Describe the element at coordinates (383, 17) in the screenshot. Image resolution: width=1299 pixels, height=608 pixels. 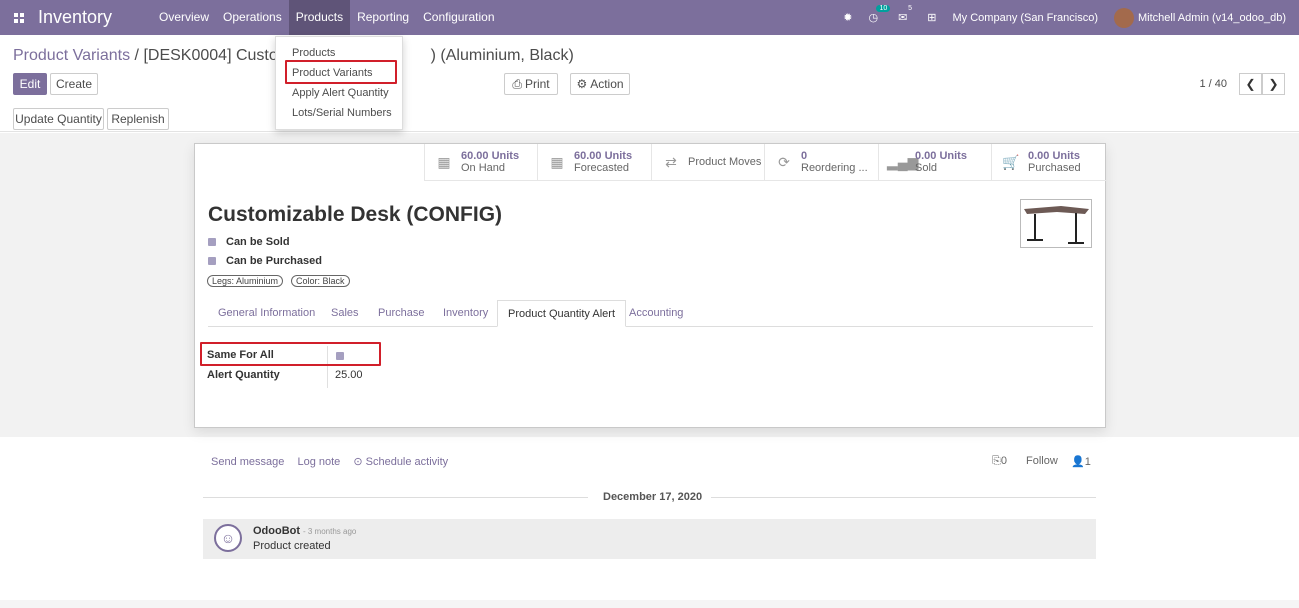
I see `menu-reporting: Reporting` at that location.